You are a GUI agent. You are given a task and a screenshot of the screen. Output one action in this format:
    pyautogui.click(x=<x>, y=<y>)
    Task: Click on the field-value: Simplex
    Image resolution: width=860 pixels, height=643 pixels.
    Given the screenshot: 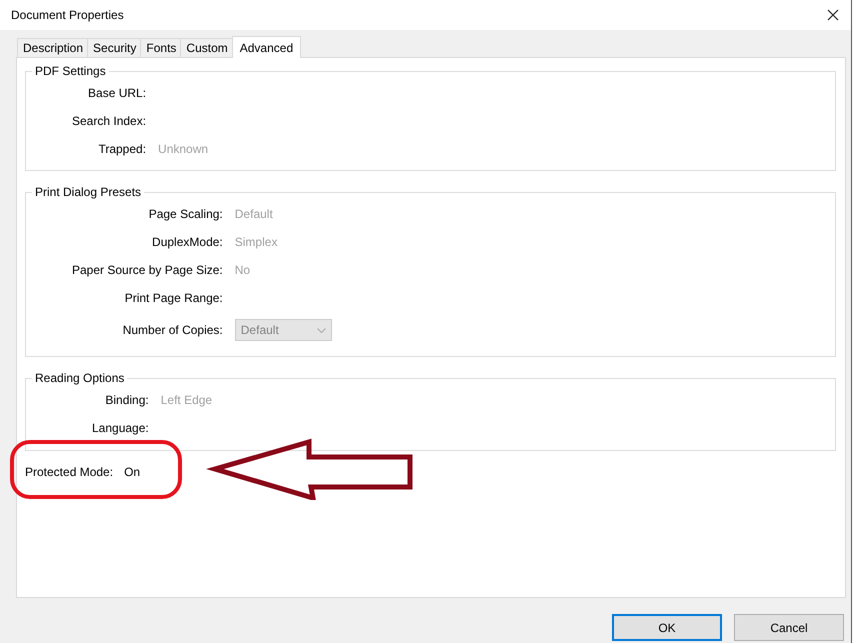 What is the action you would take?
    pyautogui.click(x=256, y=242)
    